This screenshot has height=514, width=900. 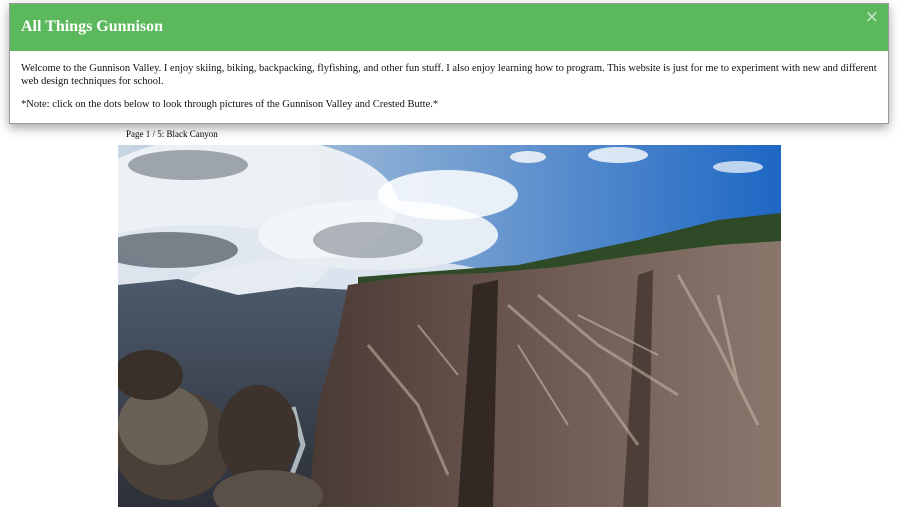 I want to click on slide-caption: Page 1 / 5: Black Canyon, so click(x=172, y=134).